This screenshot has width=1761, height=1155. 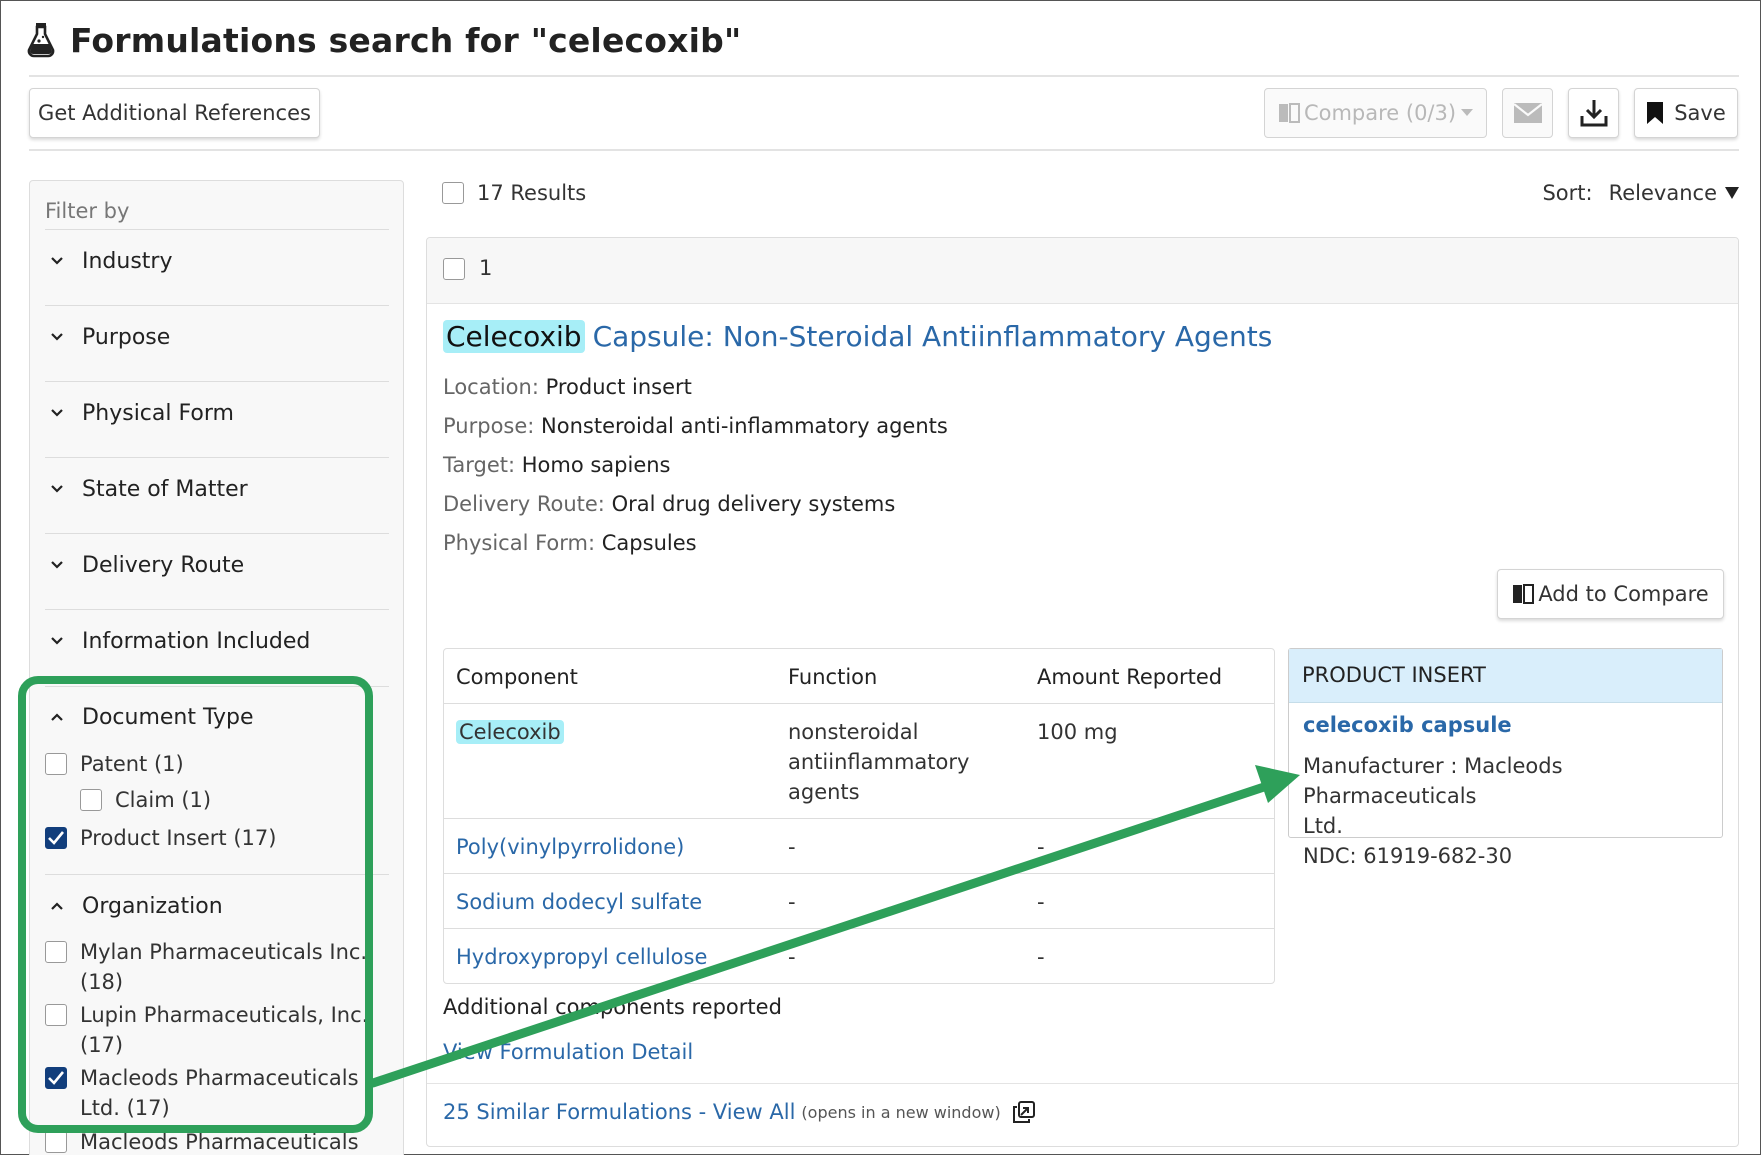 I want to click on meta-physical-form: Physical Form: Capsules, so click(x=570, y=543).